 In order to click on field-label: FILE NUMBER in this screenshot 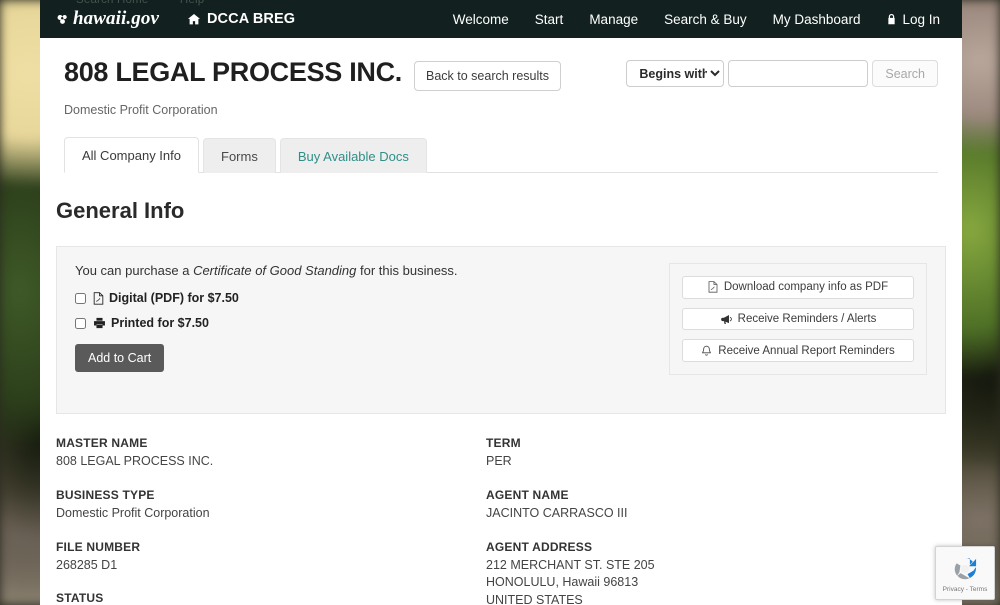, I will do `click(98, 546)`.